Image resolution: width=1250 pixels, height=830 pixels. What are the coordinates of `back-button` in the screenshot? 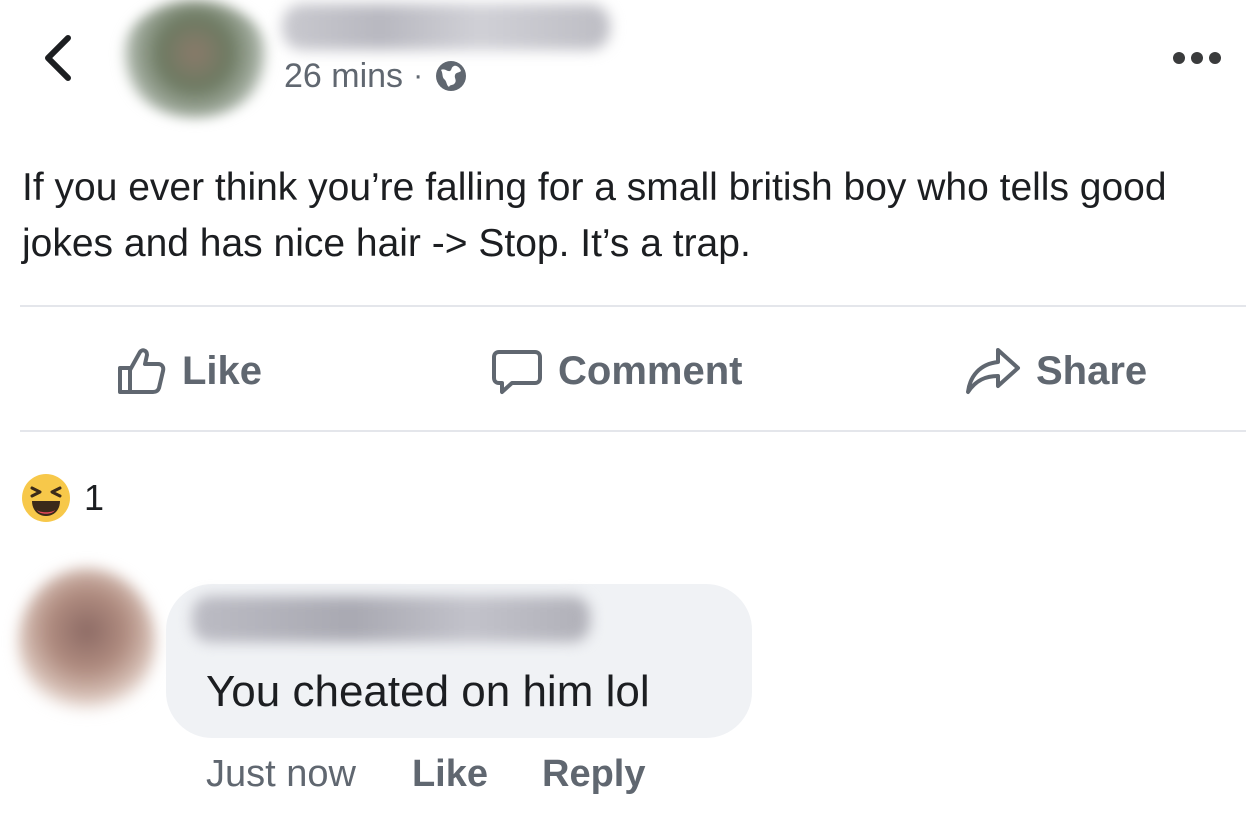 It's located at (58, 58).